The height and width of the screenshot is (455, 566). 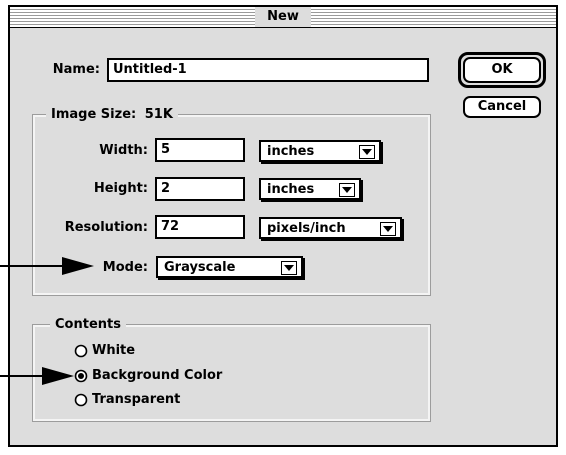 I want to click on radio-white-label: White, so click(x=114, y=350).